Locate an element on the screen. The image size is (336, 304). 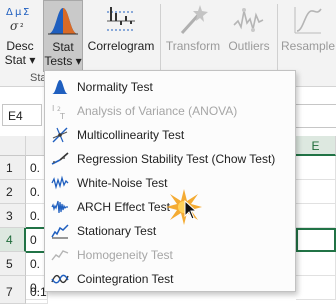
svg-text: Δ is located at coordinates (9, 12).